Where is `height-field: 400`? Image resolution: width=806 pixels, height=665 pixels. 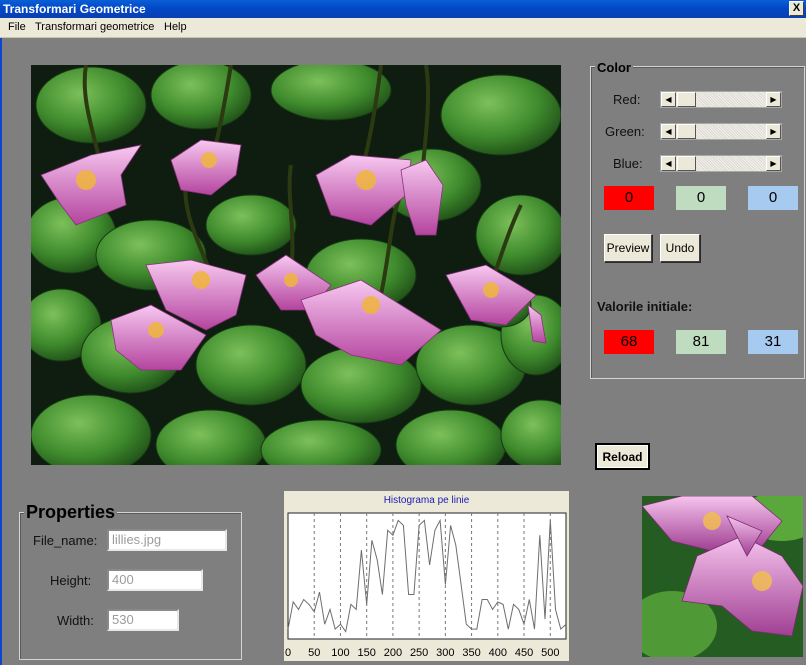
height-field: 400 is located at coordinates (155, 580).